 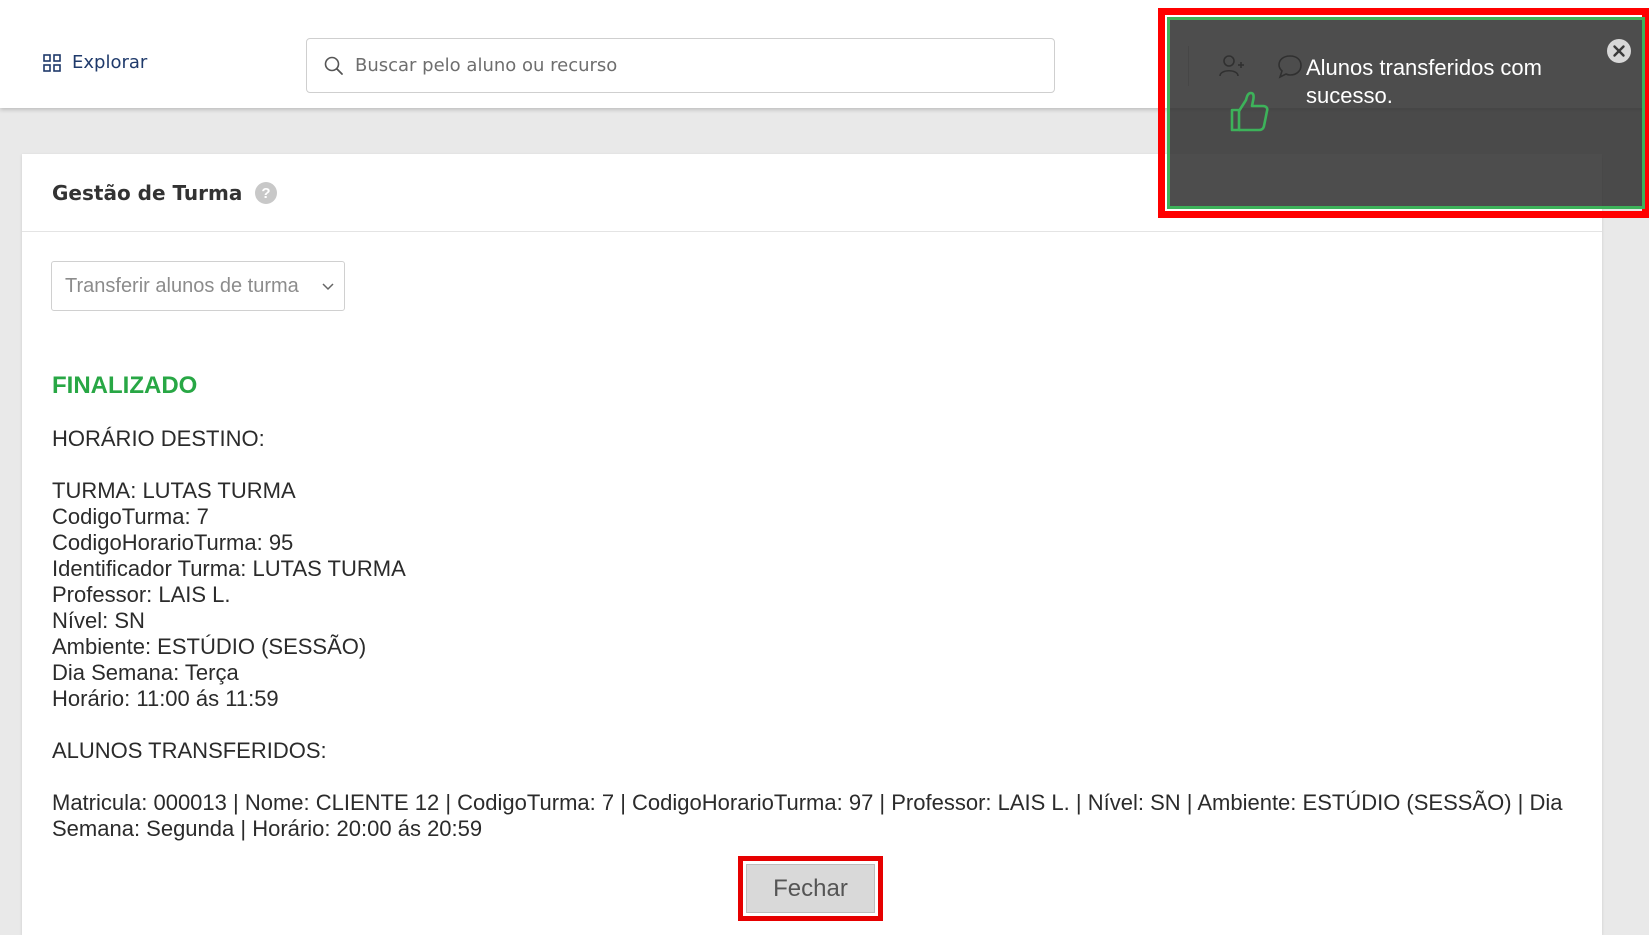 What do you see at coordinates (165, 698) in the screenshot?
I see `detail-line: Horário: 11:00 ás 11:59` at bounding box center [165, 698].